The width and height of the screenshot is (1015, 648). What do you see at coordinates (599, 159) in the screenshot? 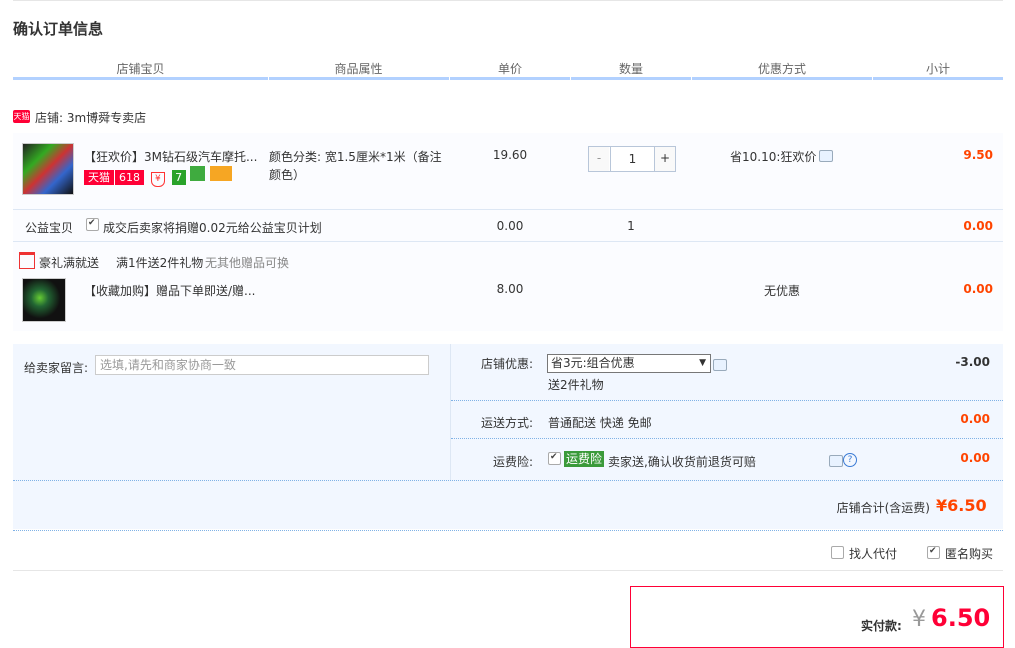
I see `decrease-button: -` at bounding box center [599, 159].